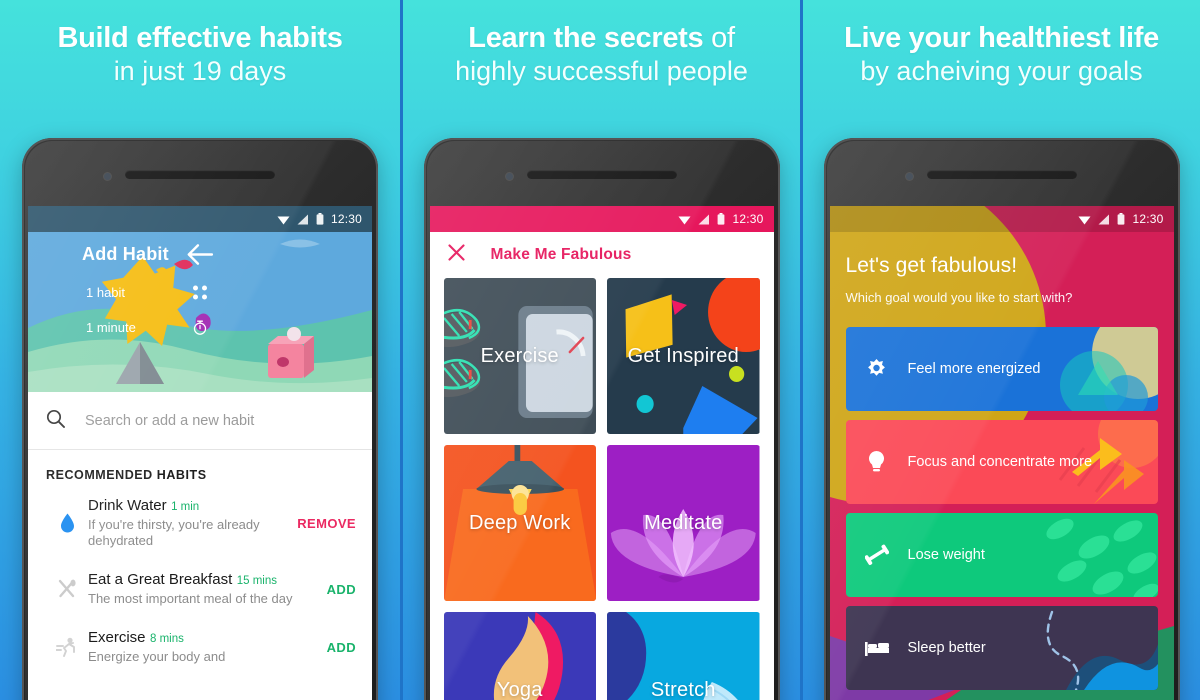 Image resolution: width=1200 pixels, height=700 pixels. What do you see at coordinates (200, 71) in the screenshot?
I see `headline-line2: in just 19 days` at bounding box center [200, 71].